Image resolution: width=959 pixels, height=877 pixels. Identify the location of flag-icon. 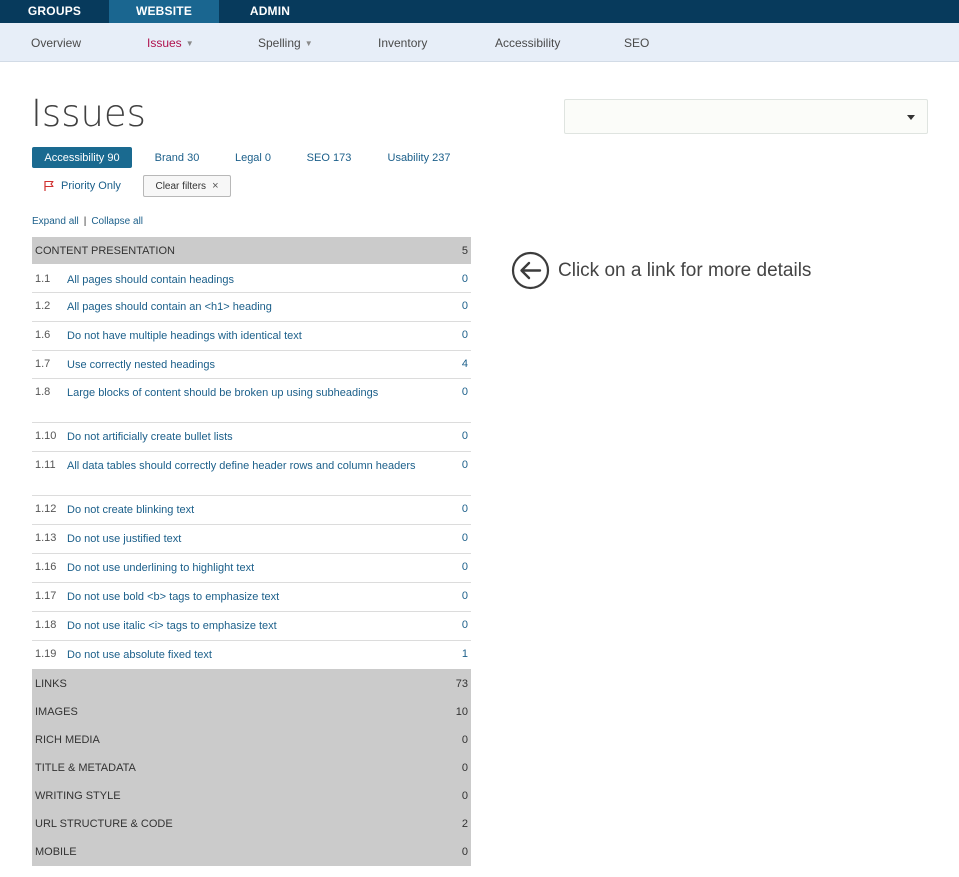
(49, 185).